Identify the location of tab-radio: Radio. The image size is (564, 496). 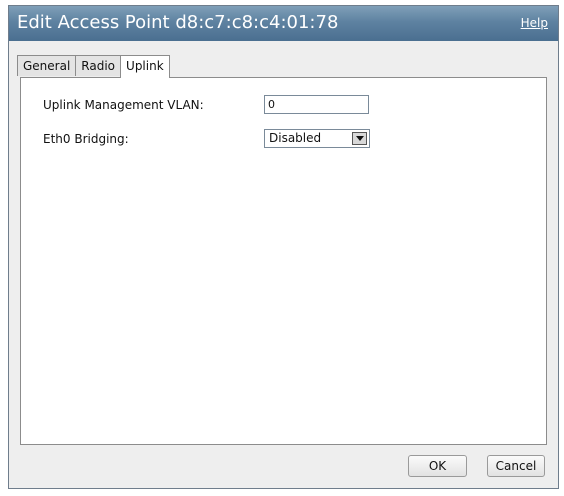
(98, 65).